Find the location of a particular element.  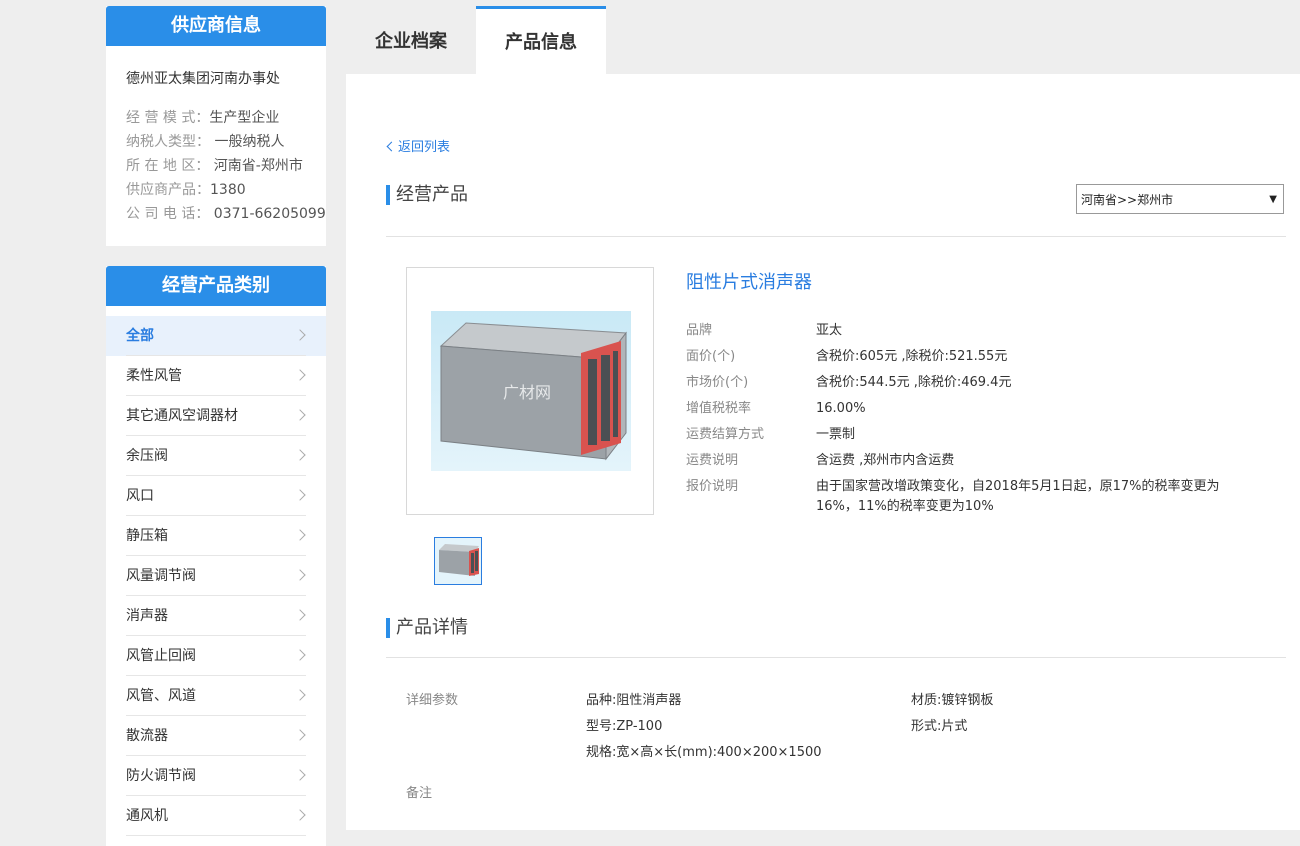

section-title-details: 产品详情 is located at coordinates (427, 628).